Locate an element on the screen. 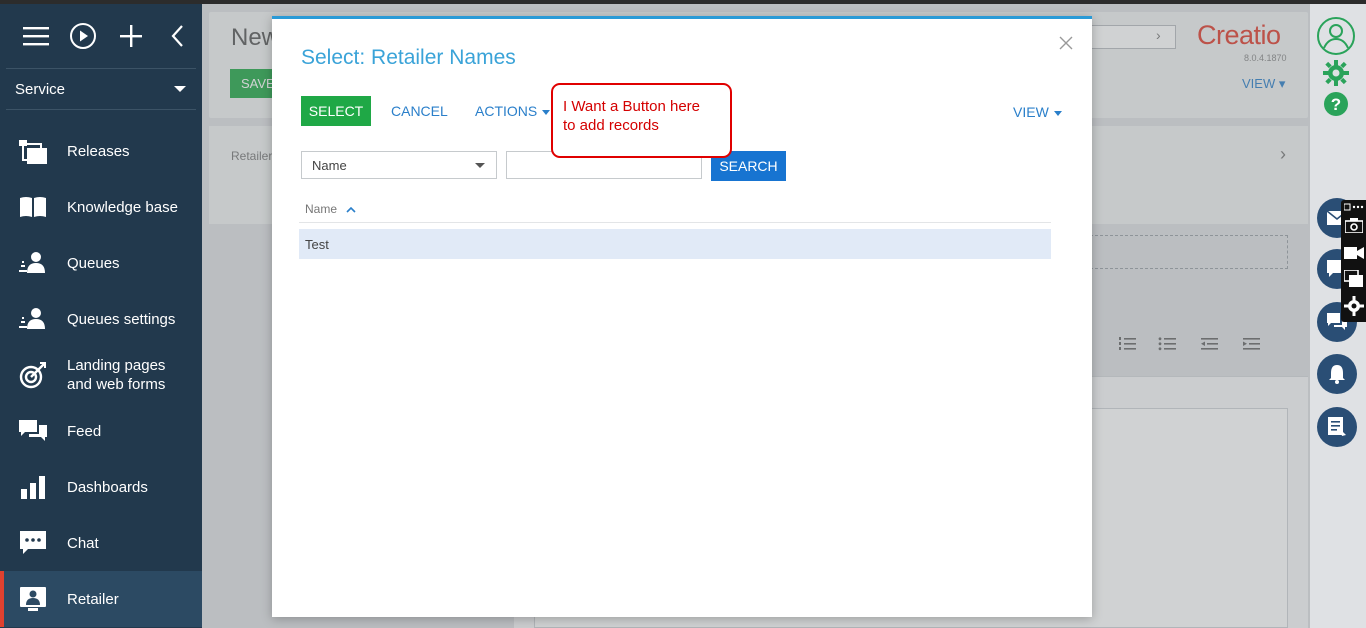 The width and height of the screenshot is (1366, 628). sidebar-item-label: Dashboards is located at coordinates (107, 487).